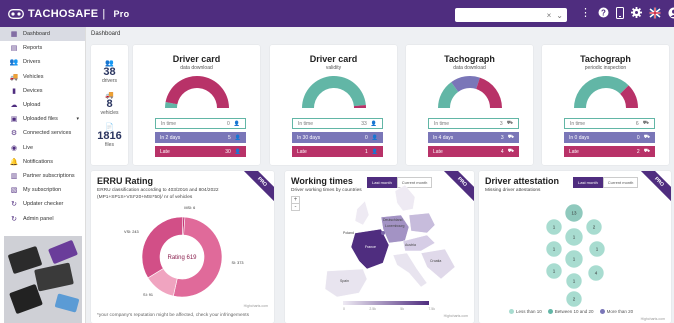 The image size is (674, 323). What do you see at coordinates (333, 59) in the screenshot?
I see `card-title: Driver card` at bounding box center [333, 59].